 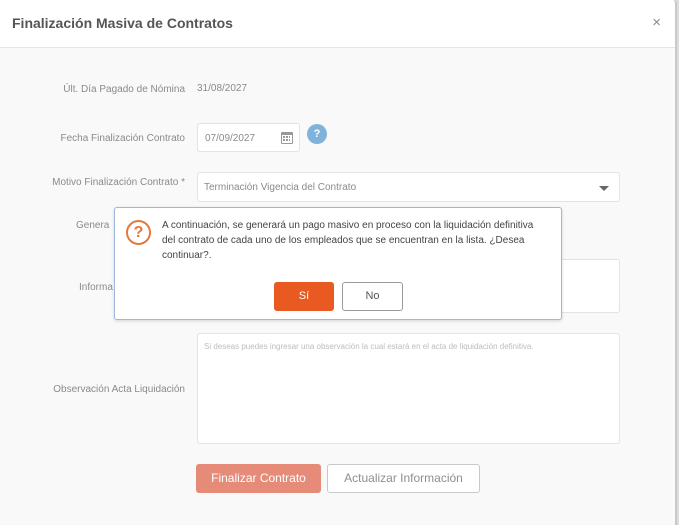 What do you see at coordinates (222, 88) in the screenshot?
I see `last-paid-day-value: 31/08/2027` at bounding box center [222, 88].